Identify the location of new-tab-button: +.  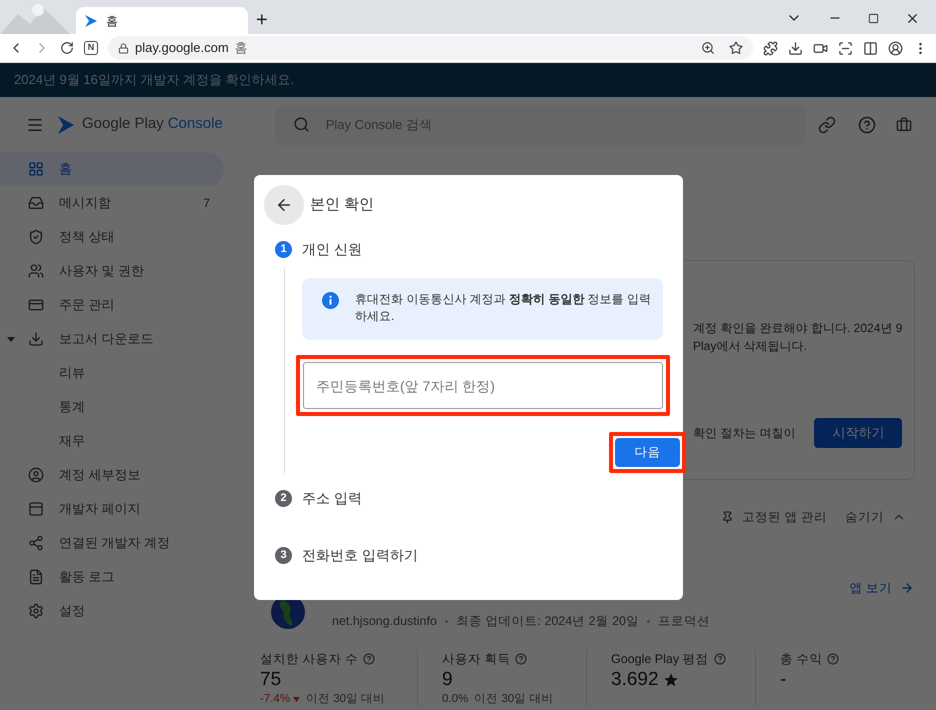
(262, 20).